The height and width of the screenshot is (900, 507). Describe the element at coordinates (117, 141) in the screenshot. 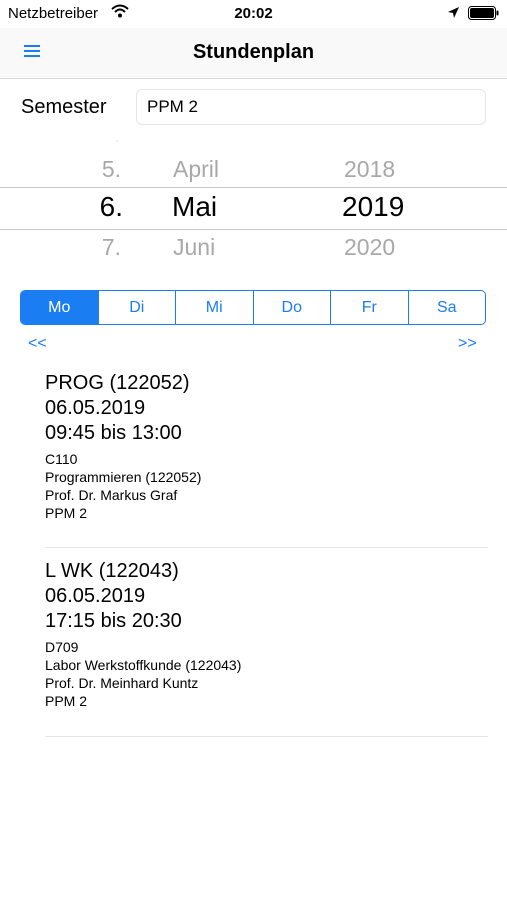

I see `day-hint: ·` at that location.